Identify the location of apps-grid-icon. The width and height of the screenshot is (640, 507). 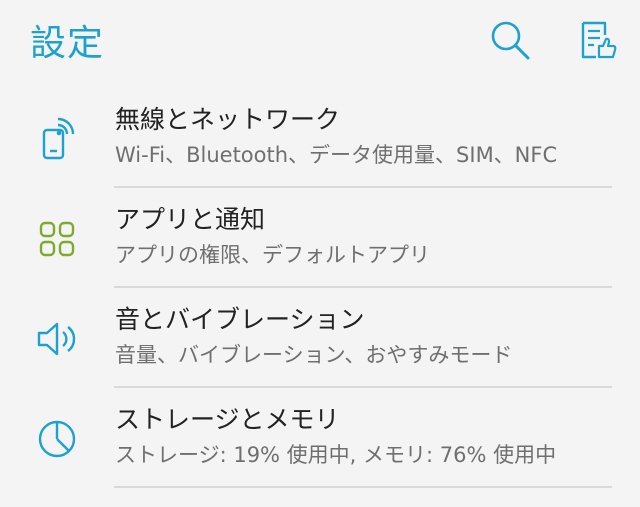
(57, 239).